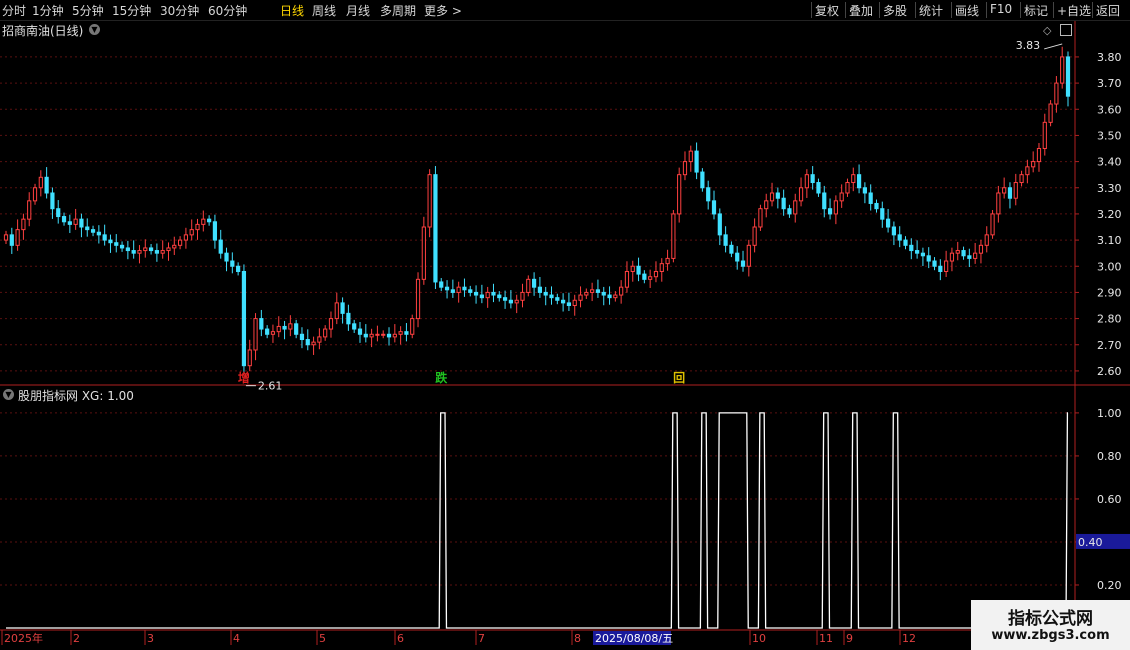  Describe the element at coordinates (150, 638) in the screenshot. I see `date-label: 3` at that location.